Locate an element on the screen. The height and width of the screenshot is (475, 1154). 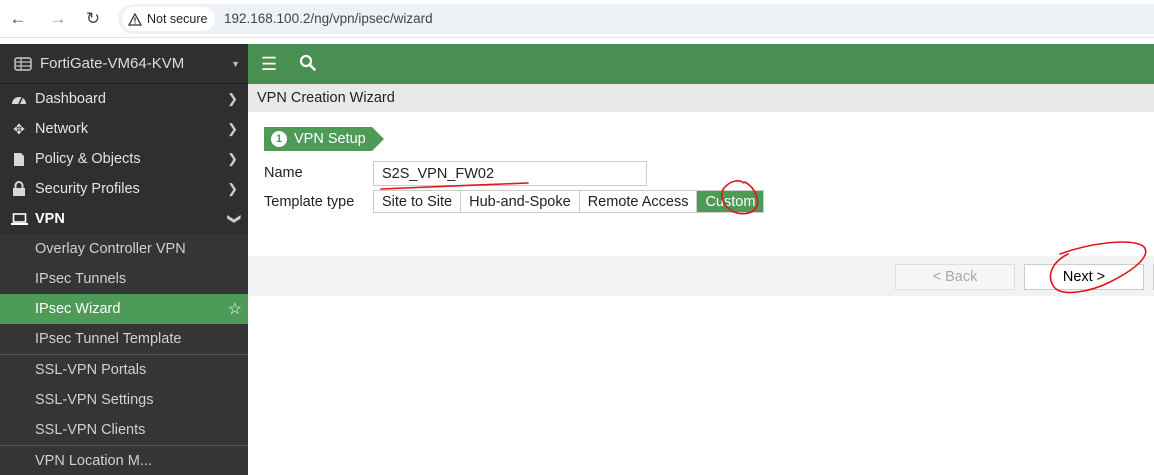
sidebar-item-label: Policy & Objects is located at coordinates (88, 159).